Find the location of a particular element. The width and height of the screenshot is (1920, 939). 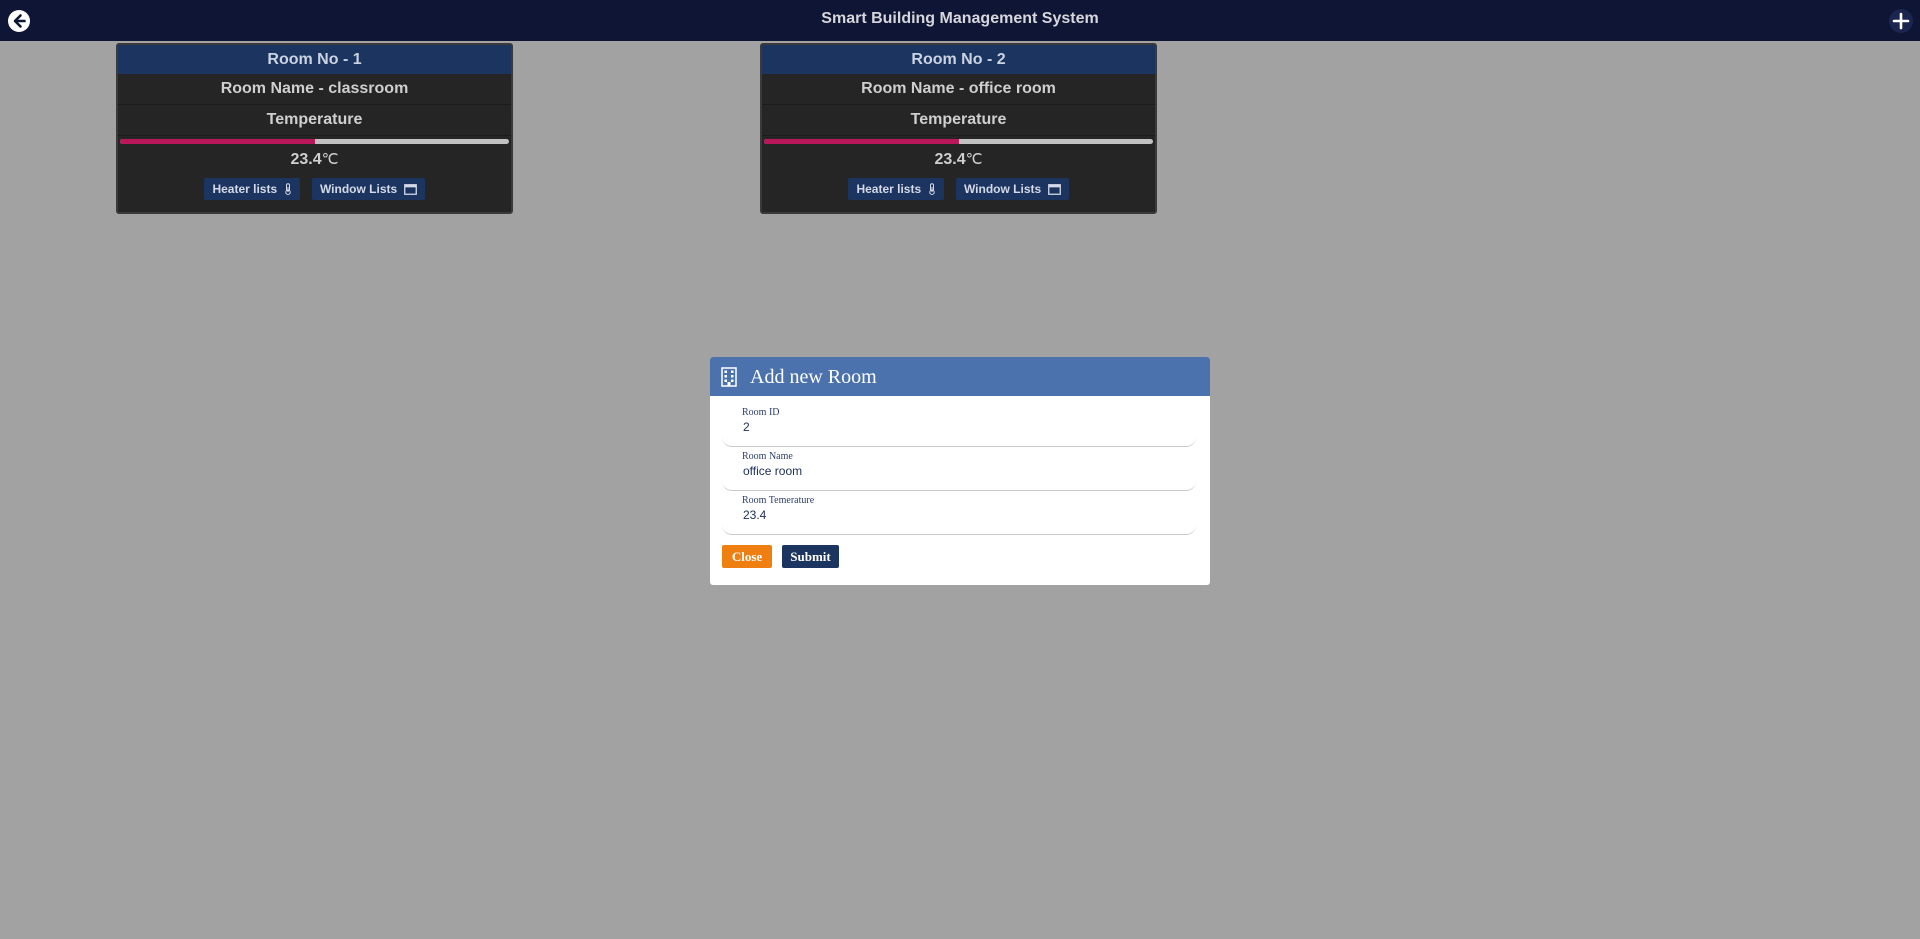

close-button: Close is located at coordinates (747, 556).